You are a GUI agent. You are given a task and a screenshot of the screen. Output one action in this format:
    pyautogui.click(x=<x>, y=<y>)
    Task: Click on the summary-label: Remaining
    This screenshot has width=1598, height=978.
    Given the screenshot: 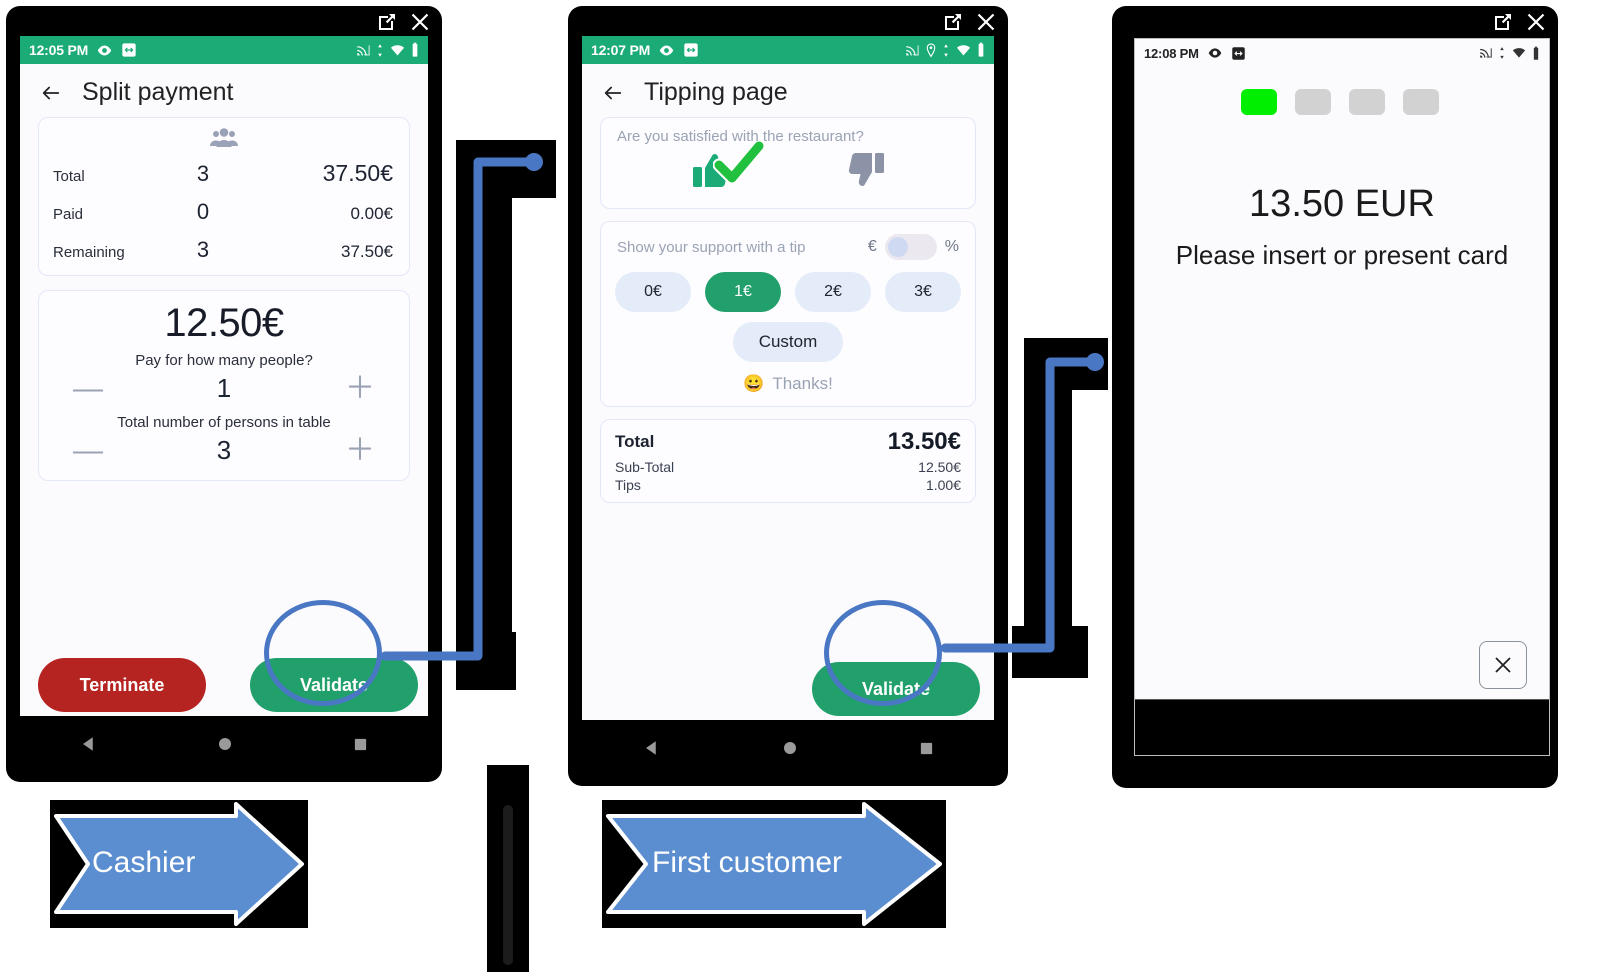 What is the action you would take?
    pyautogui.click(x=89, y=252)
    